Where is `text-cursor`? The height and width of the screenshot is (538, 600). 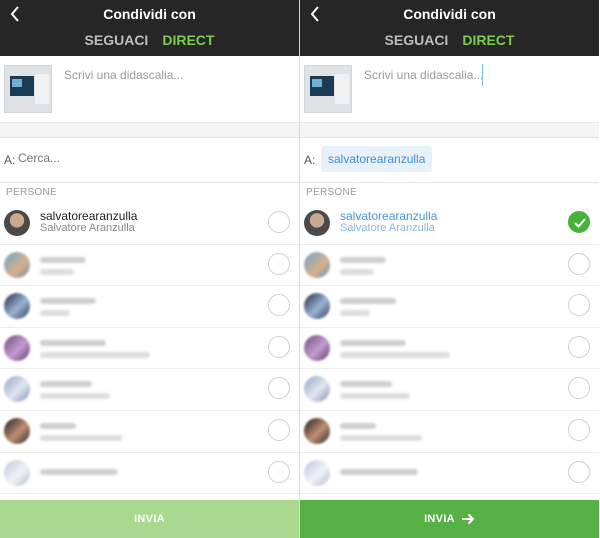
text-cursor is located at coordinates (482, 75).